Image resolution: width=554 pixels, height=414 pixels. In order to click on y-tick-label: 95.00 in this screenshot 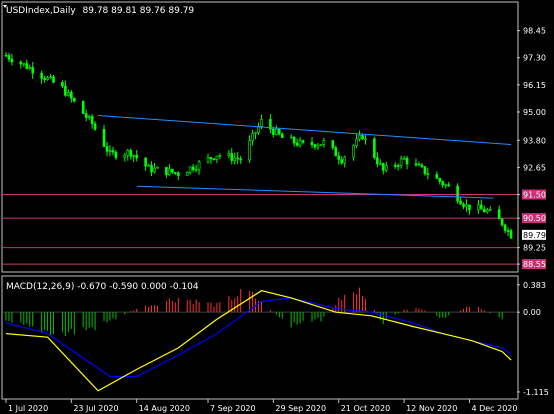, I will do `click(534, 112)`.